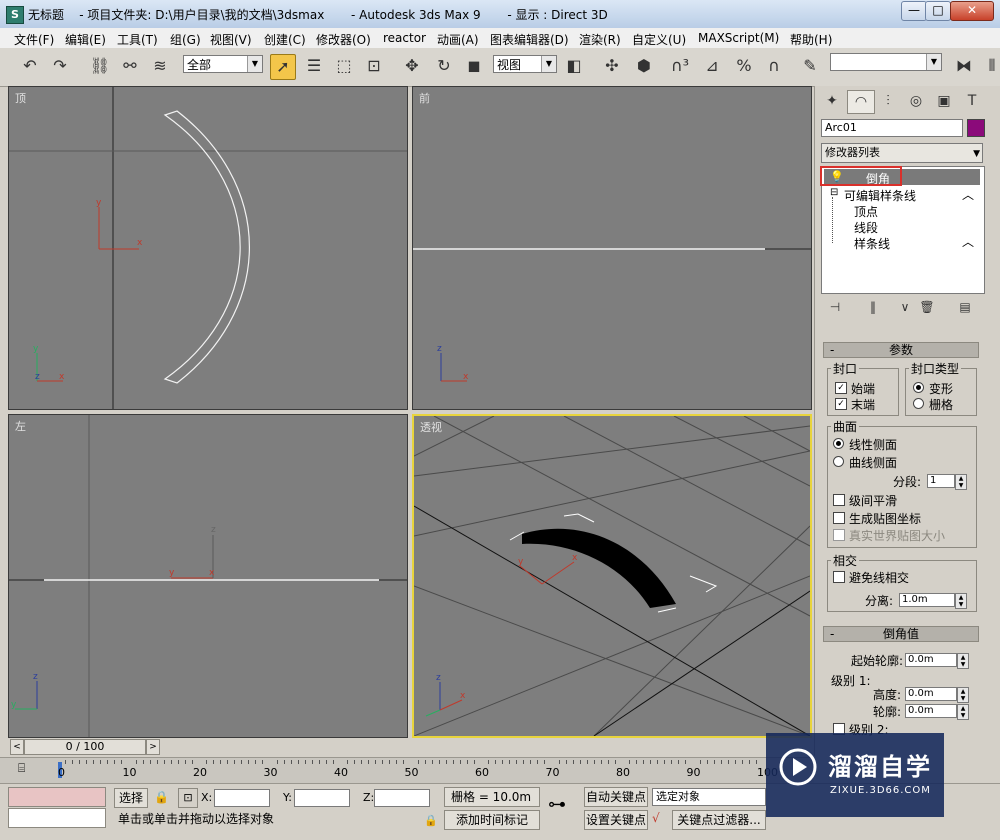  What do you see at coordinates (344, 66) in the screenshot?
I see `rectangular-selection-icon: ⬚` at bounding box center [344, 66].